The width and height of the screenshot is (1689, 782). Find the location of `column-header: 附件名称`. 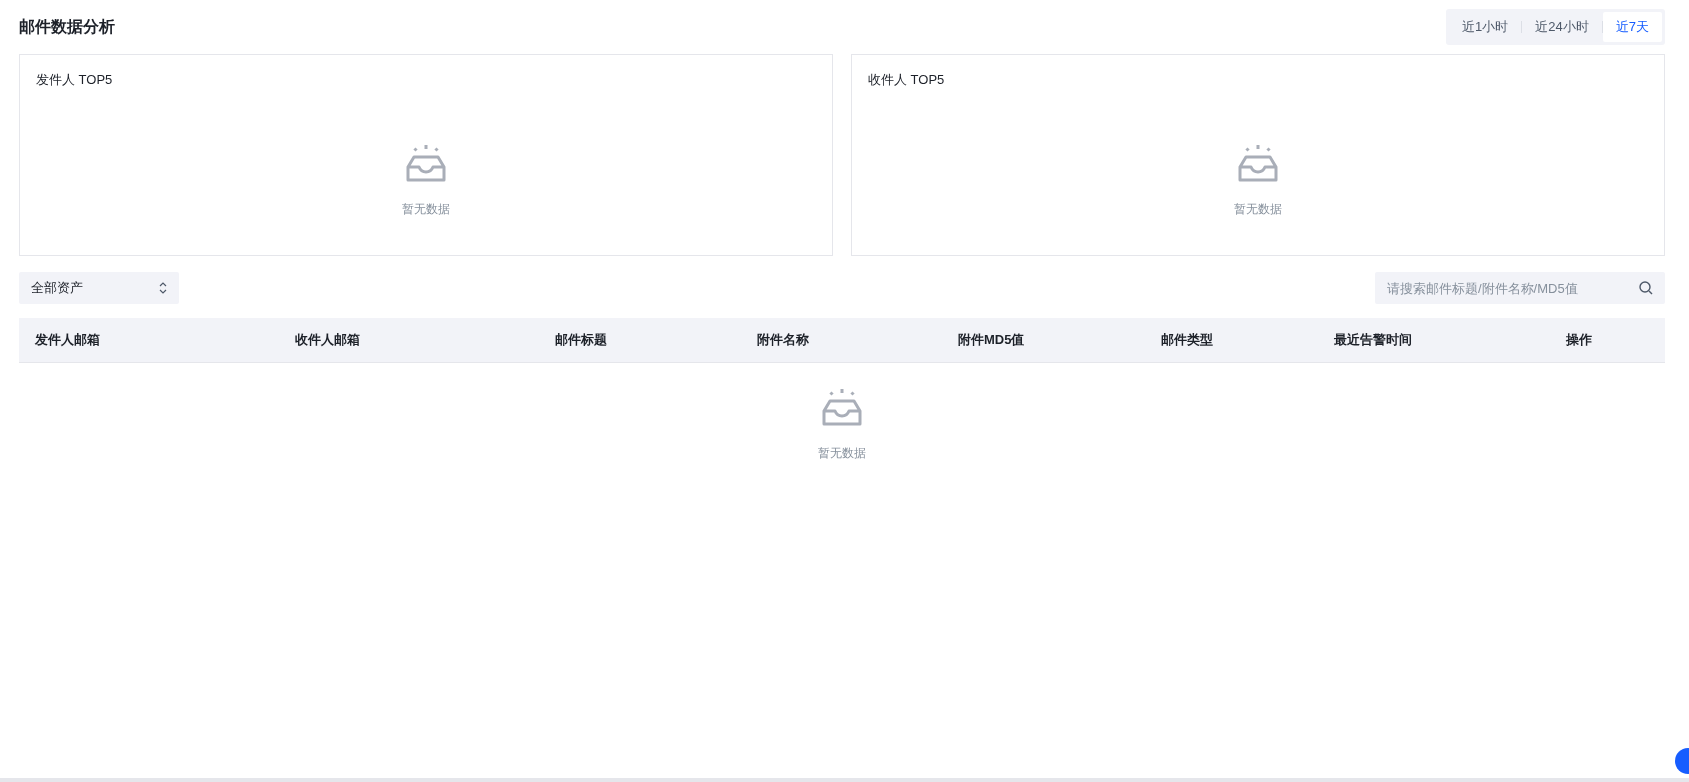

column-header: 附件名称 is located at coordinates (783, 340).